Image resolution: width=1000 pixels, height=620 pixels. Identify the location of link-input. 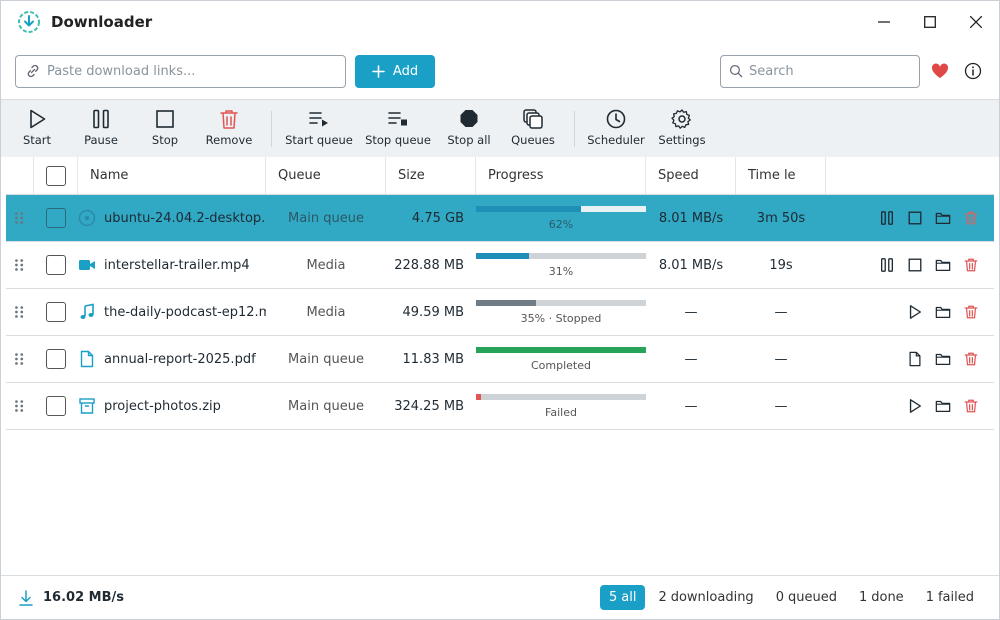
(196, 71).